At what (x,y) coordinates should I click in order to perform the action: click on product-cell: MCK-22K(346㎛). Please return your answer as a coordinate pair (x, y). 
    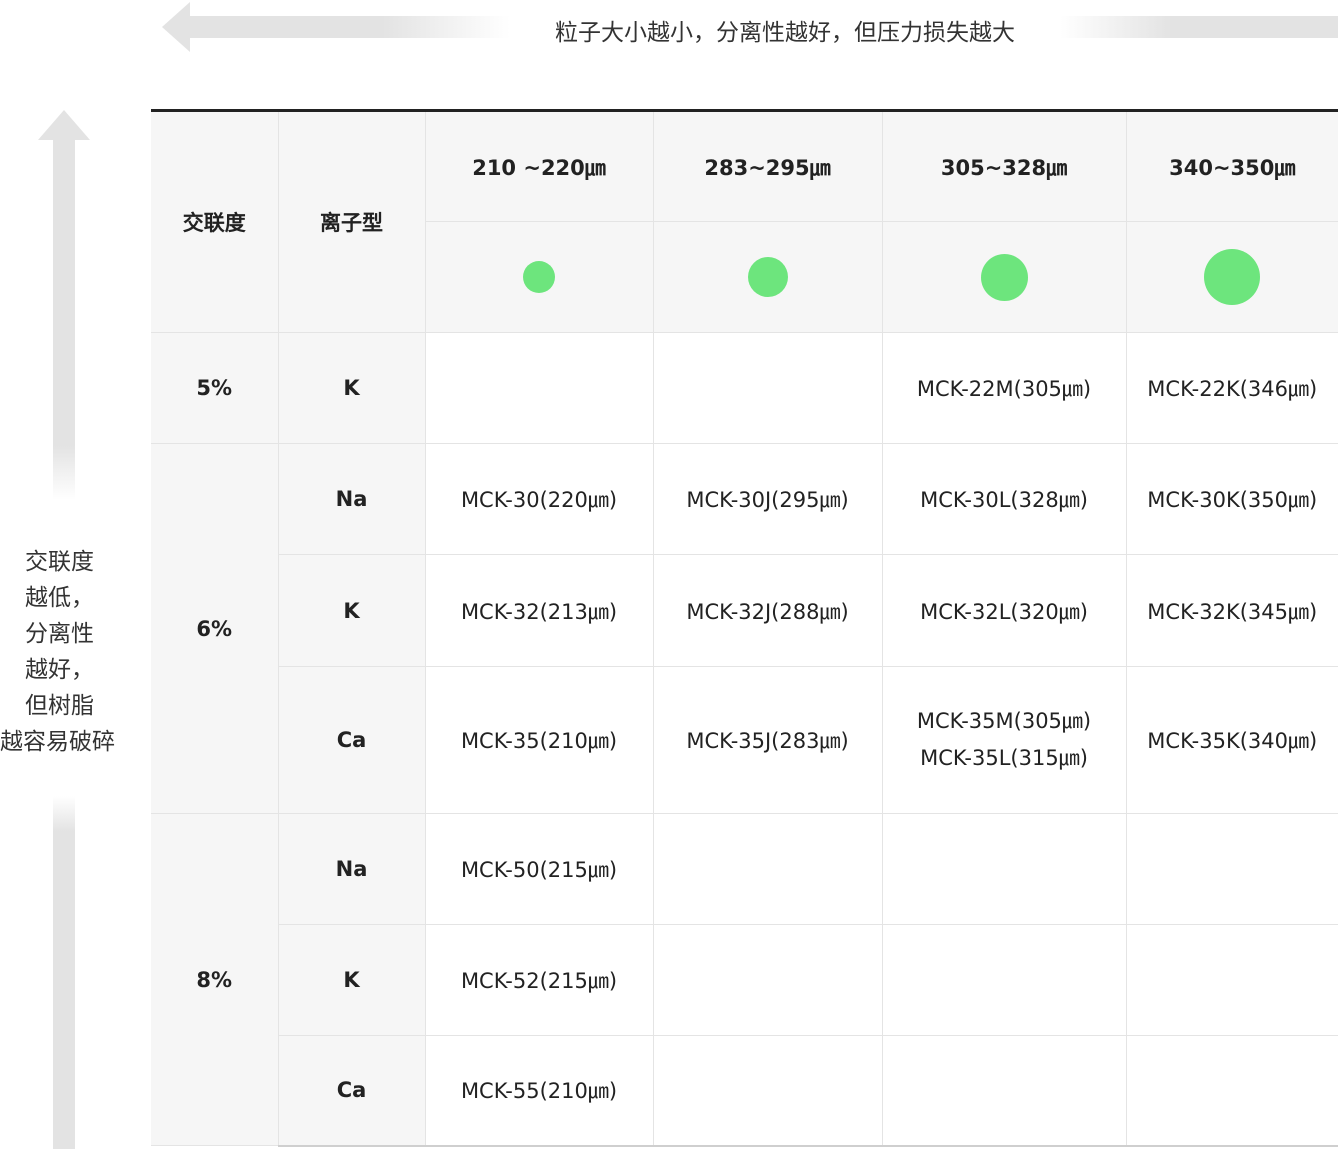
    Looking at the image, I should click on (1231, 388).